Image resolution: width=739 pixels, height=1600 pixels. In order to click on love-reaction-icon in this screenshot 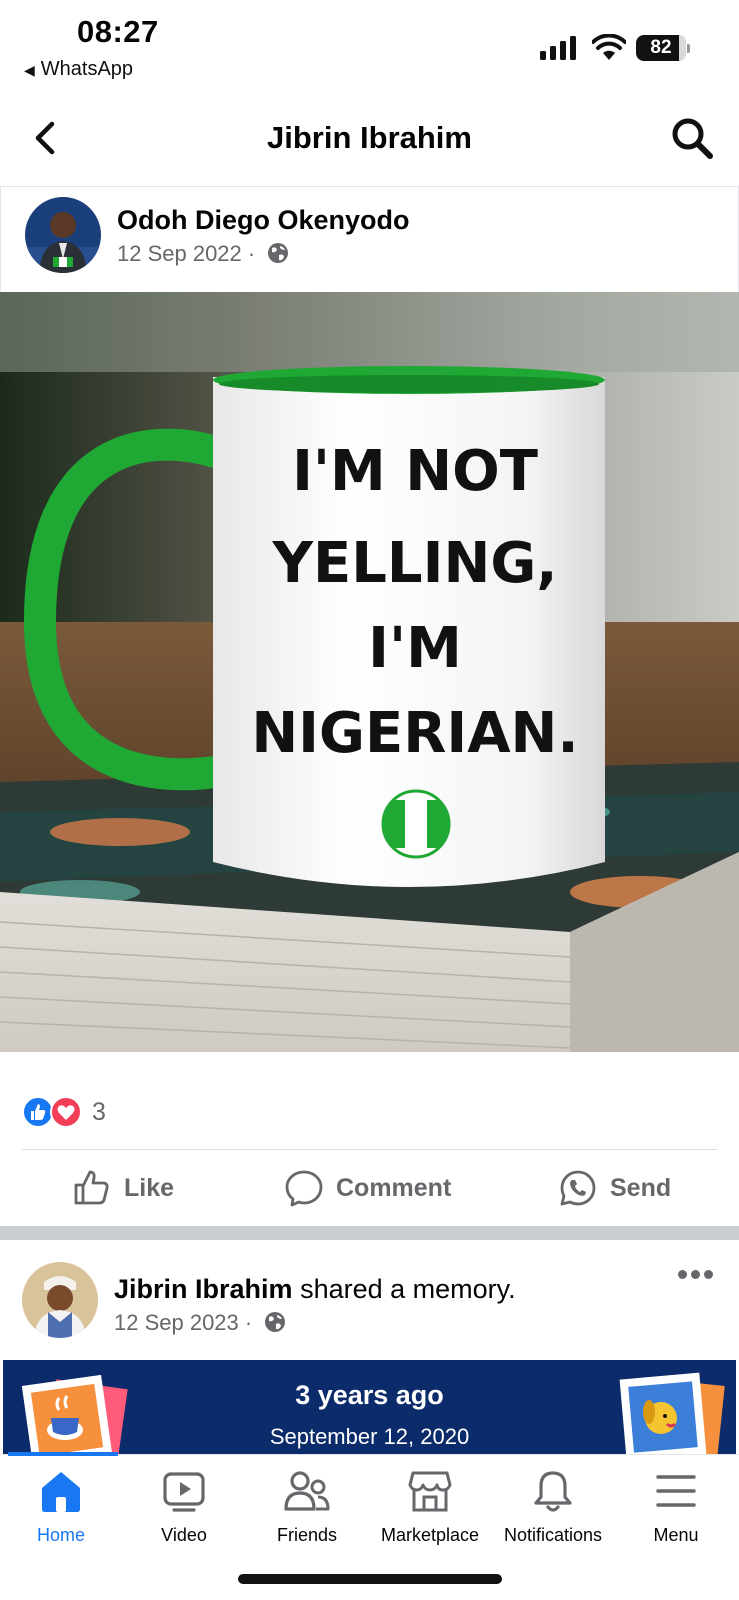, I will do `click(66, 1112)`.